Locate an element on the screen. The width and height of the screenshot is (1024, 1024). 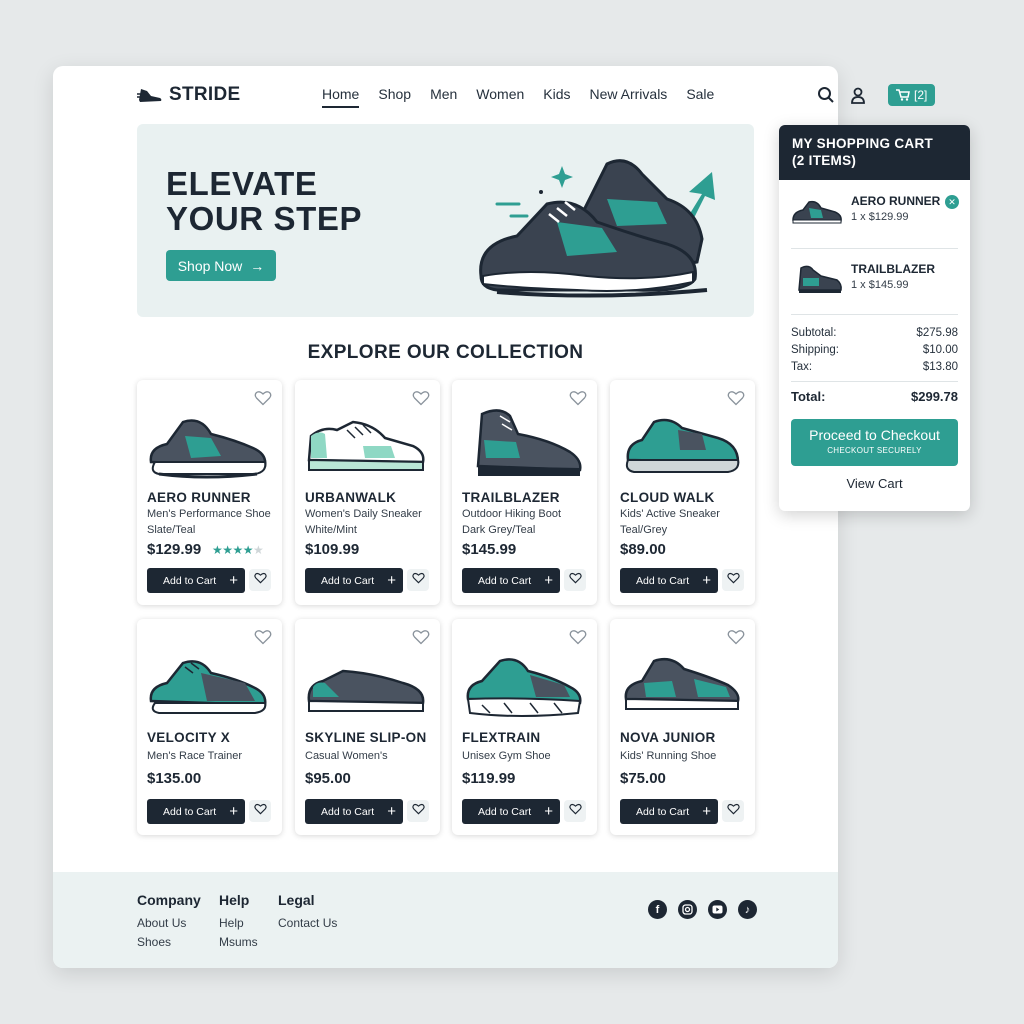
remove-item-icon: ✕ is located at coordinates (952, 202).